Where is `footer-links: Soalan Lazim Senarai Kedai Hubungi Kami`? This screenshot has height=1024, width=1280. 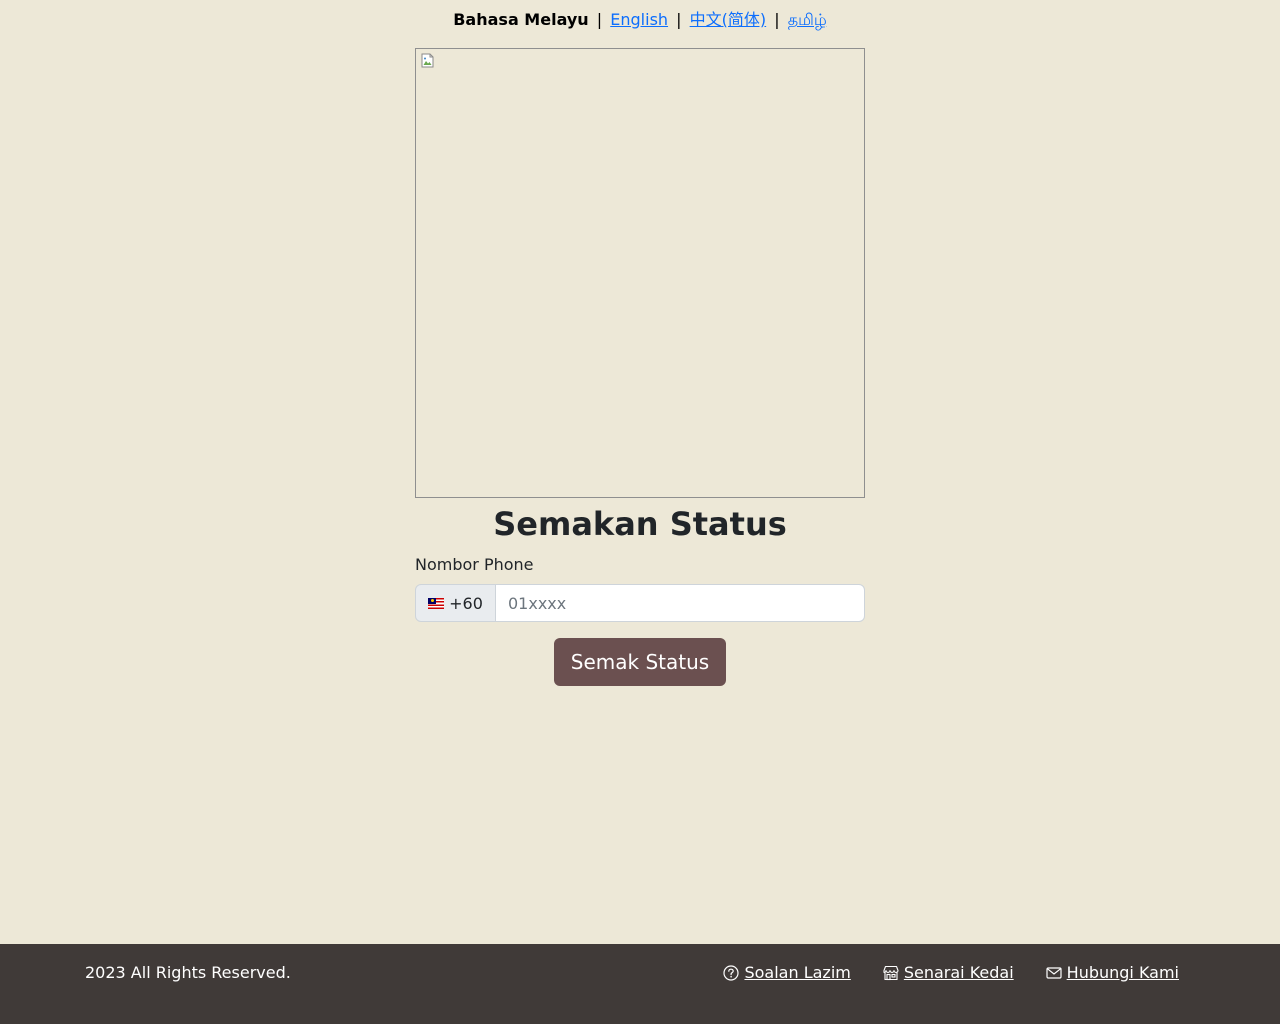
footer-links: Soalan Lazim Senarai Kedai Hubungi Kami is located at coordinates (951, 973).